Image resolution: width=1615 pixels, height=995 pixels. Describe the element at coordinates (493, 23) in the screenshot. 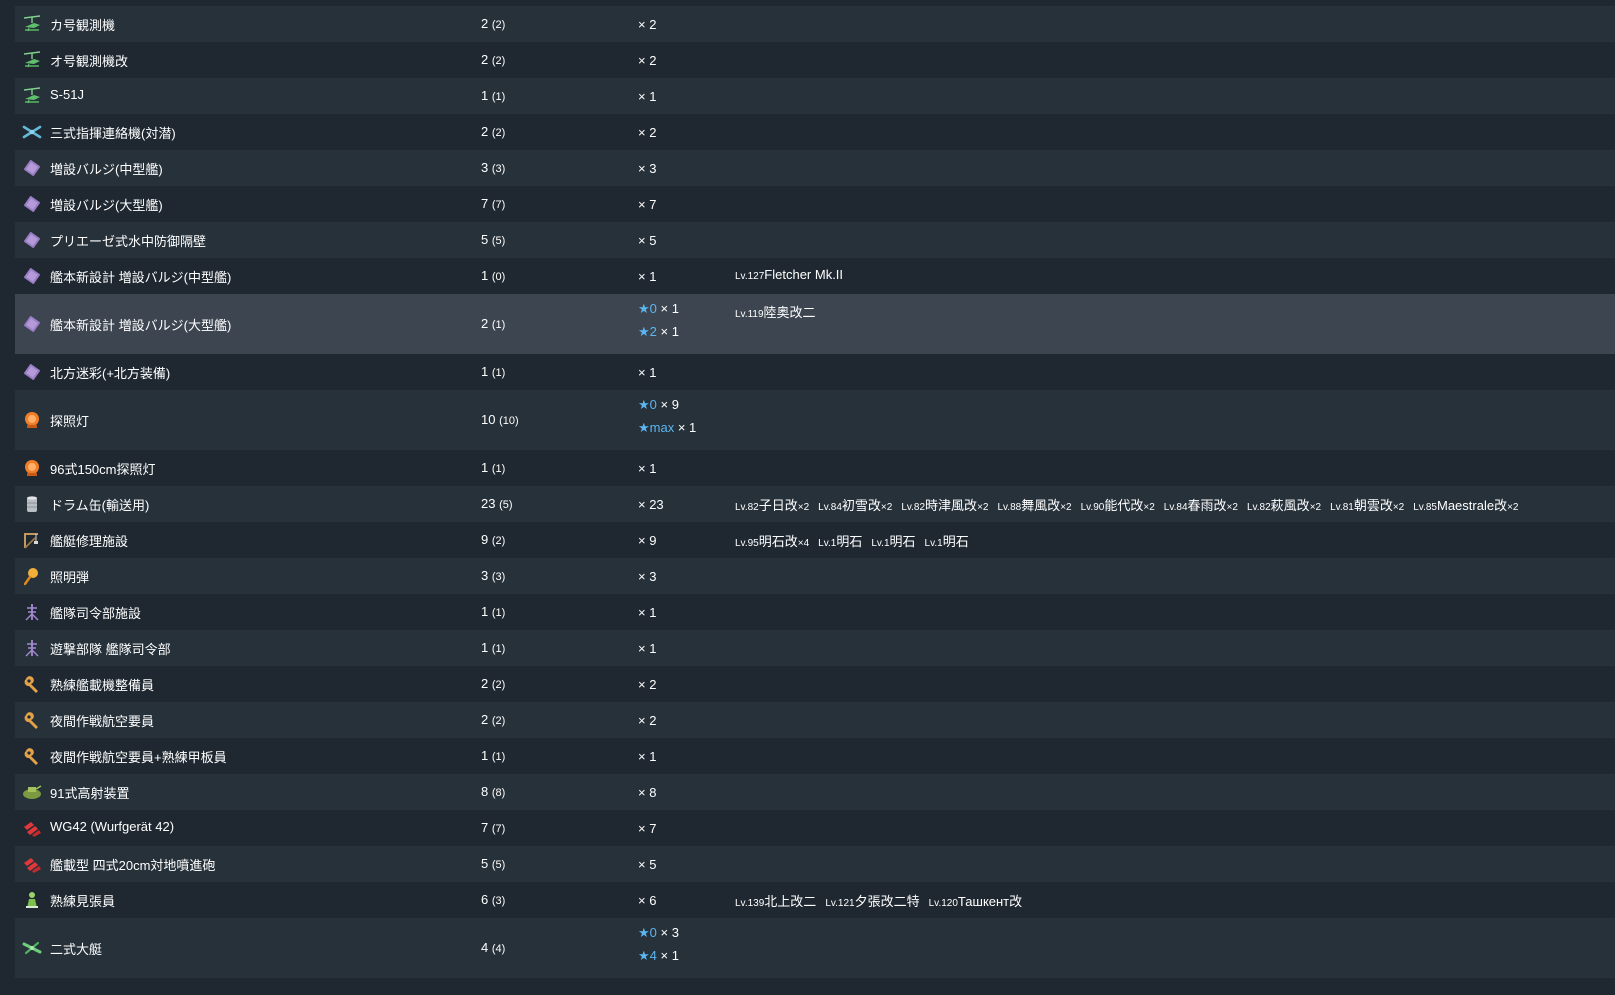

I see `equipment-count: 2 (2)` at that location.